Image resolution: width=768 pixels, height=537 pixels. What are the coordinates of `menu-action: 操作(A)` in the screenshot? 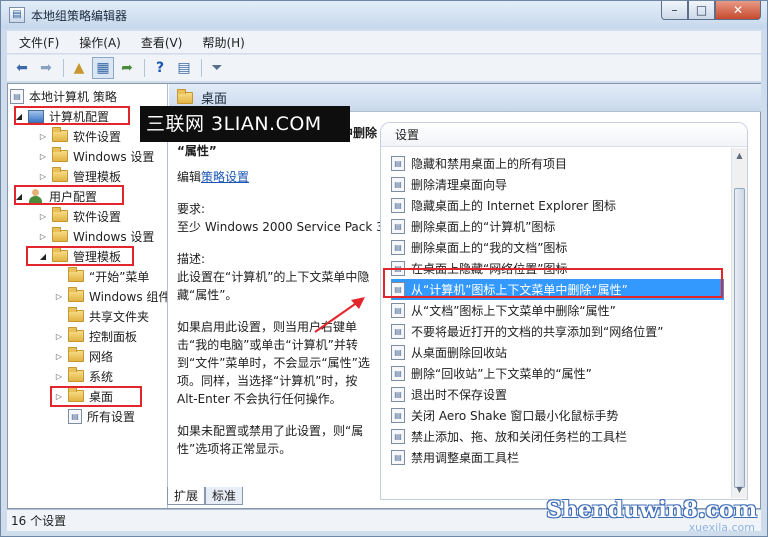 It's located at (98, 42).